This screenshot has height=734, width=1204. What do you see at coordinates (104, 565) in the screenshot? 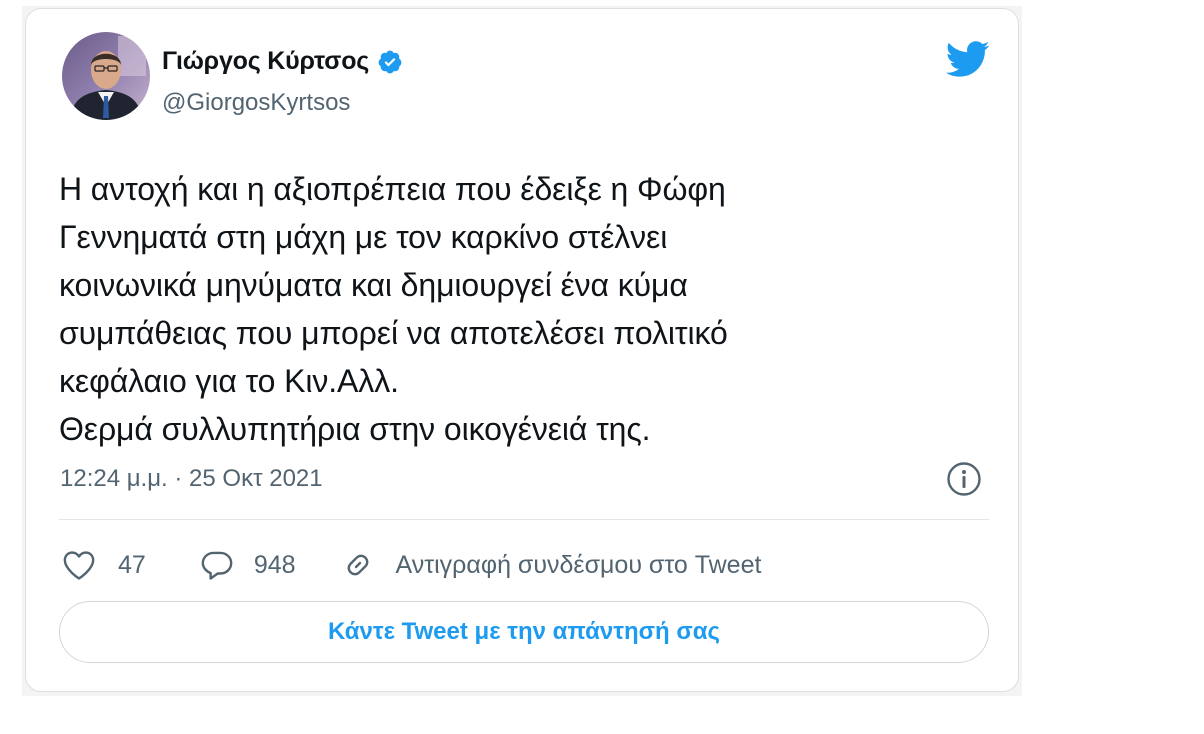
I see `like-button: 47` at bounding box center [104, 565].